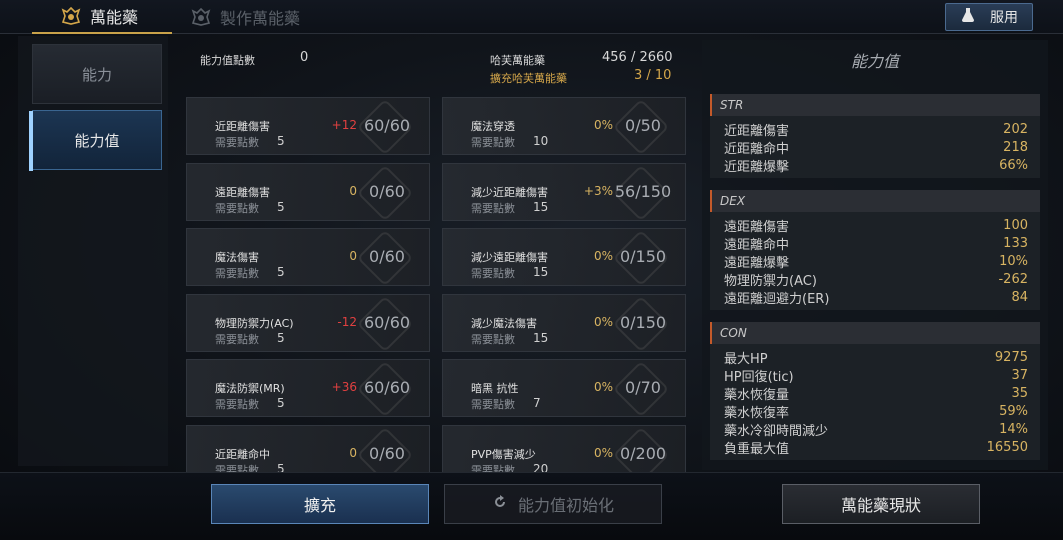  What do you see at coordinates (237, 257) in the screenshot?
I see `card-name: 魔法傷害` at bounding box center [237, 257].